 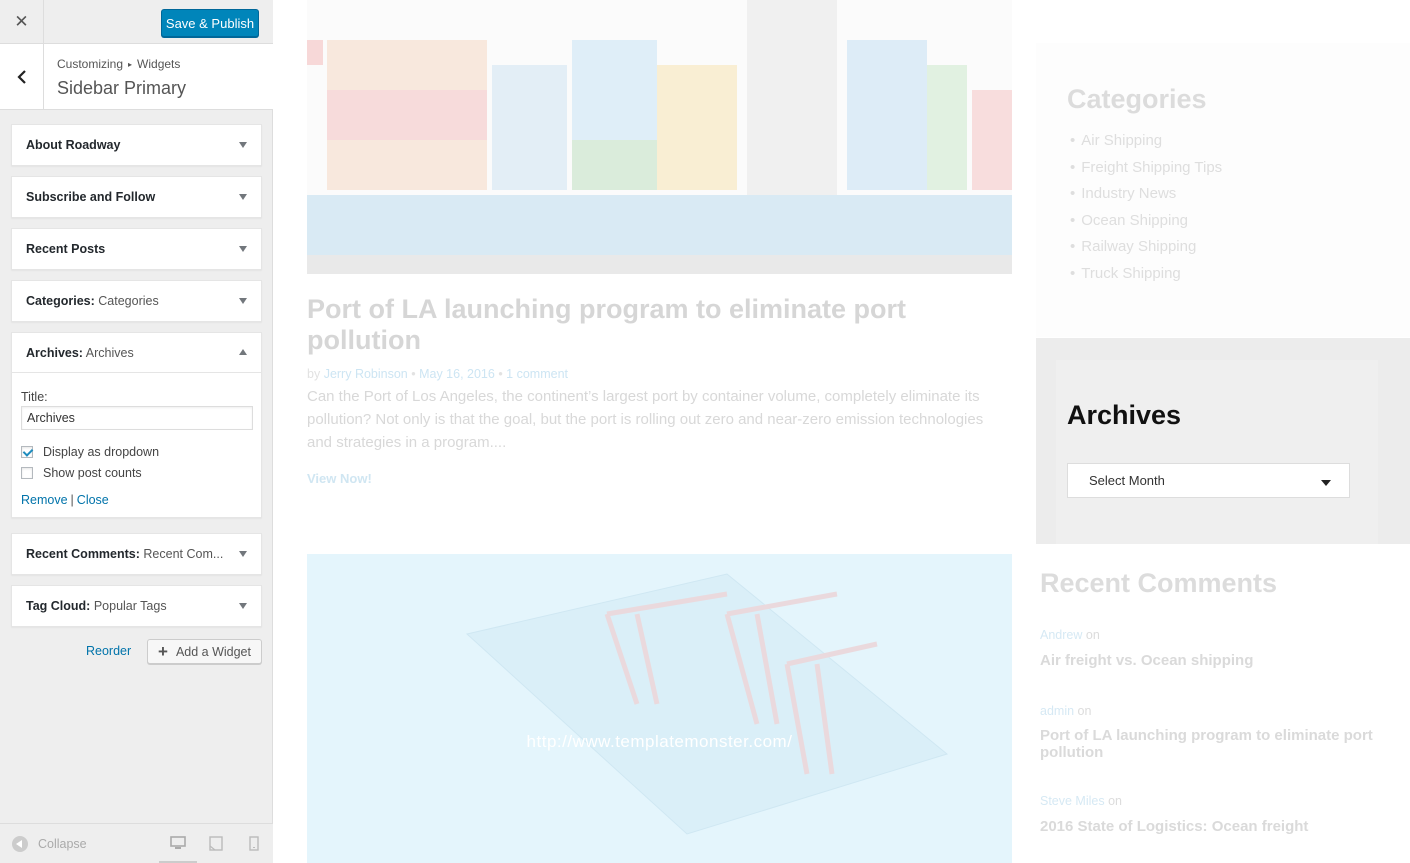 I want to click on widget-header: Tag Cloud: Popular Tags, so click(x=136, y=606).